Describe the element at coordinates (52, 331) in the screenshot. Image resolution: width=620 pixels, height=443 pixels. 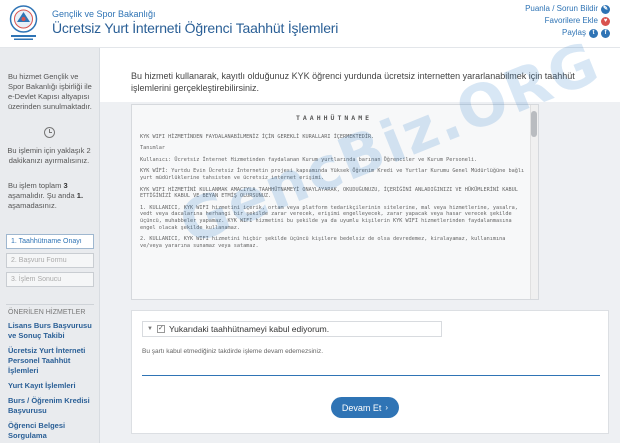
I see `service-link: Lisans Burs Başvurusu ve Sonuç Takibi` at that location.